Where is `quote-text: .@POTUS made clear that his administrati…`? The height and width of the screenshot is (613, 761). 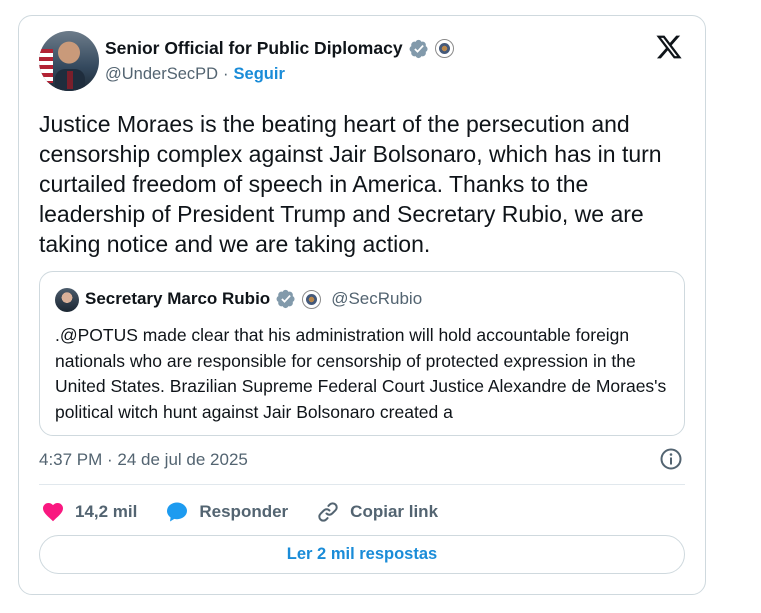 quote-text: .@POTUS made clear that his administrati… is located at coordinates (361, 373).